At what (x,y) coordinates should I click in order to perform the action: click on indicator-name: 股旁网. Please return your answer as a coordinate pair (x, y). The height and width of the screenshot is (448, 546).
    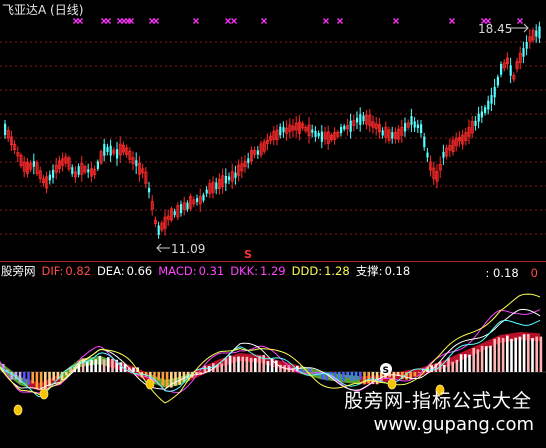
    Looking at the image, I should click on (18, 271).